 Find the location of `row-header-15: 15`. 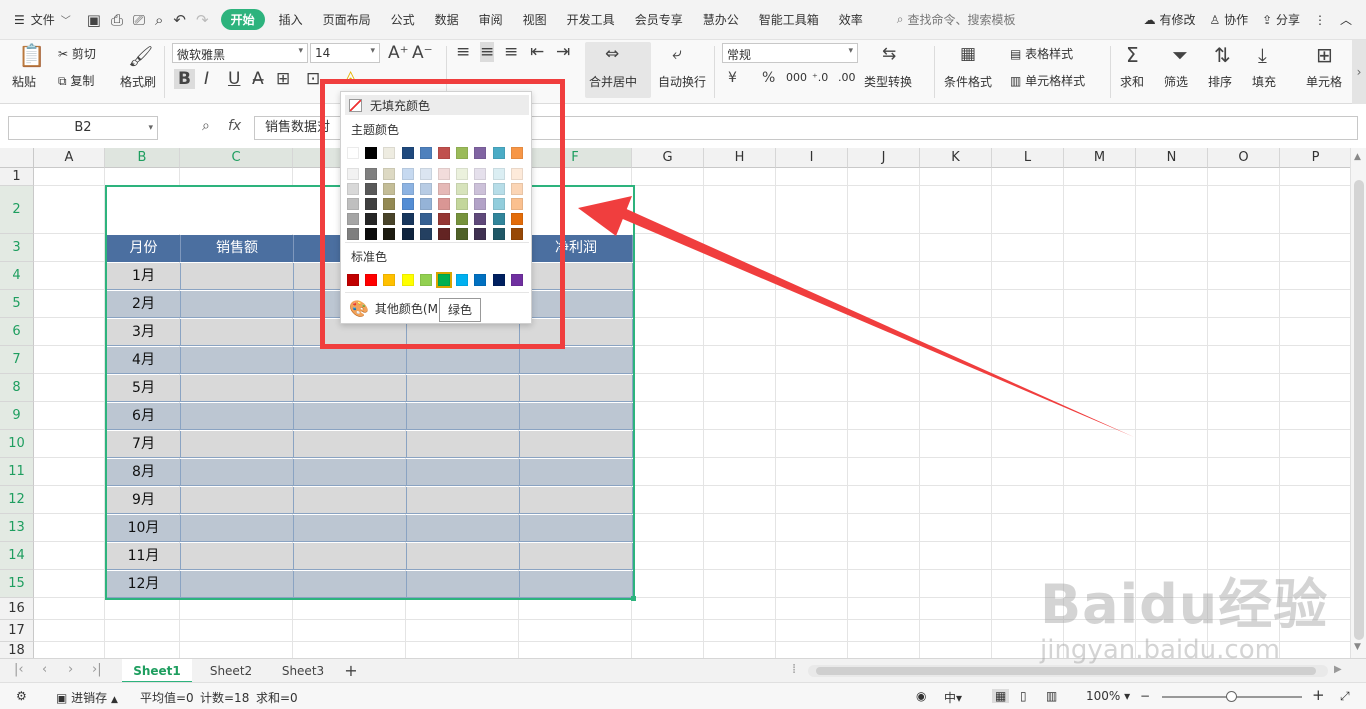

row-header-15: 15 is located at coordinates (17, 584).